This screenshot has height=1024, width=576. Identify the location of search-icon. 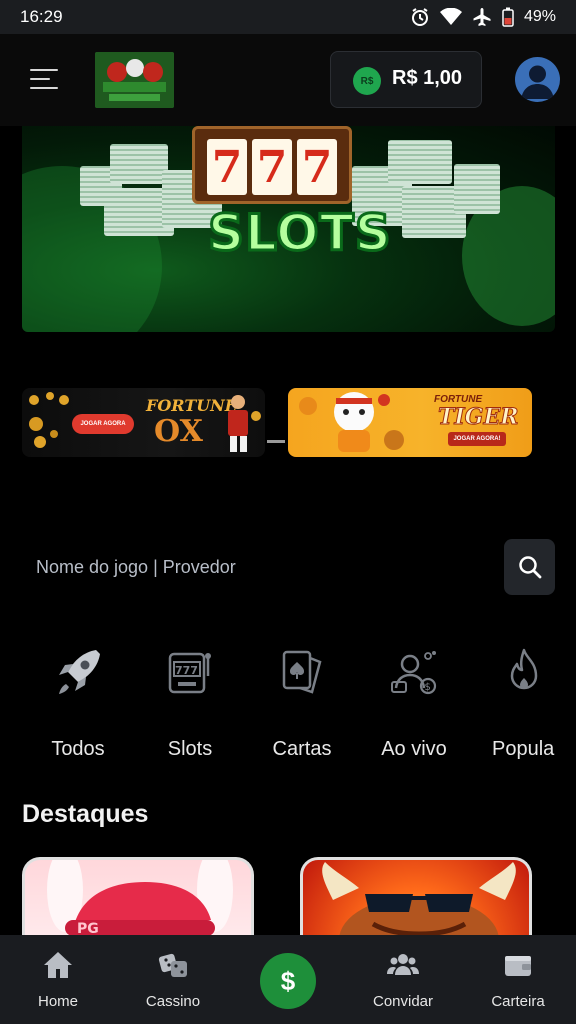
(529, 567).